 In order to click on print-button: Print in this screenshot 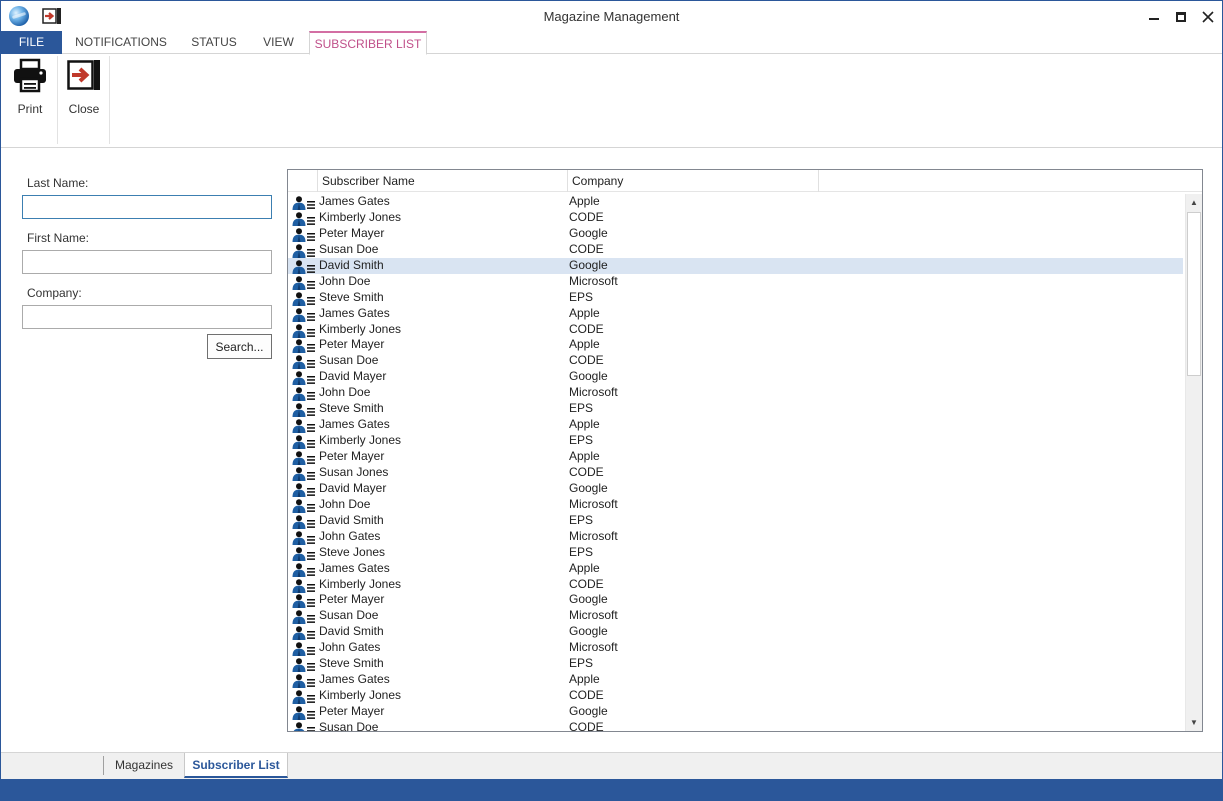, I will do `click(30, 100)`.